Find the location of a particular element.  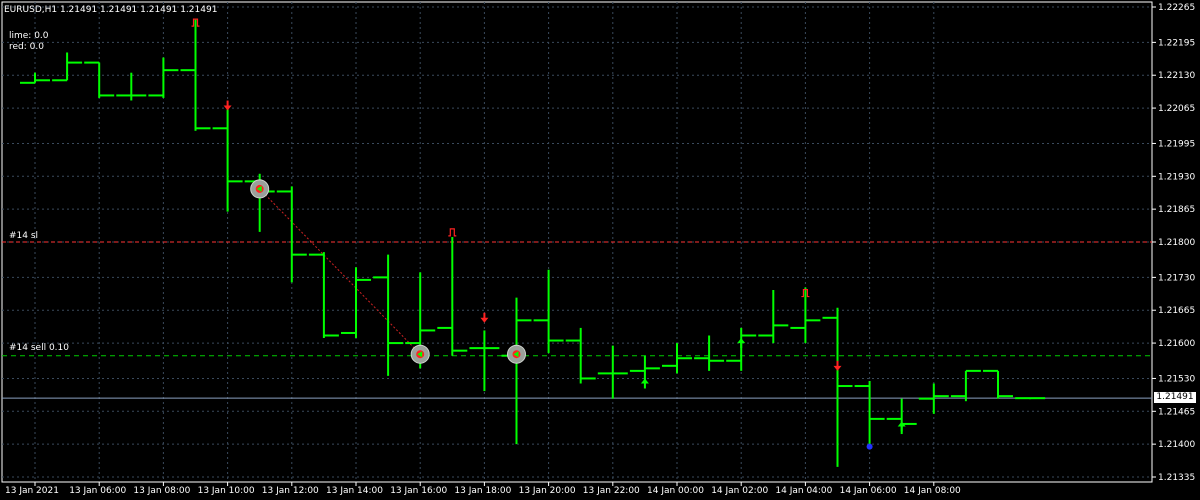

x-tick-label: 13 Jan 16:00 is located at coordinates (418, 491).